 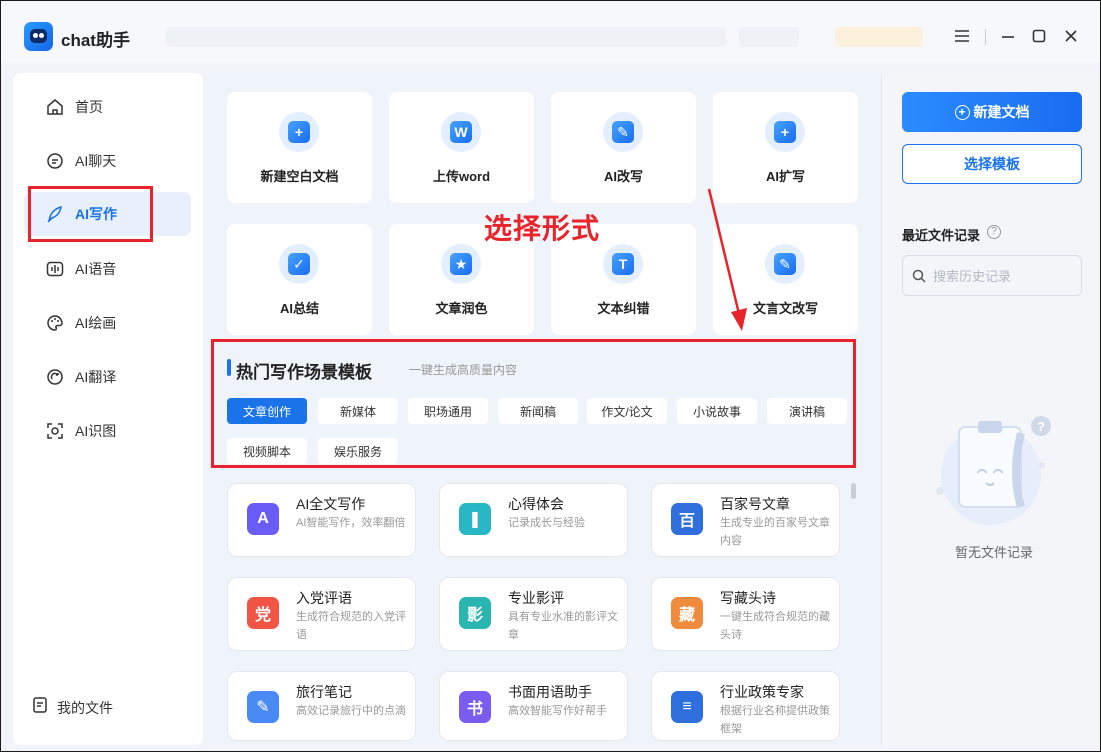 I want to click on chip-speech: 演讲稿, so click(x=807, y=411).